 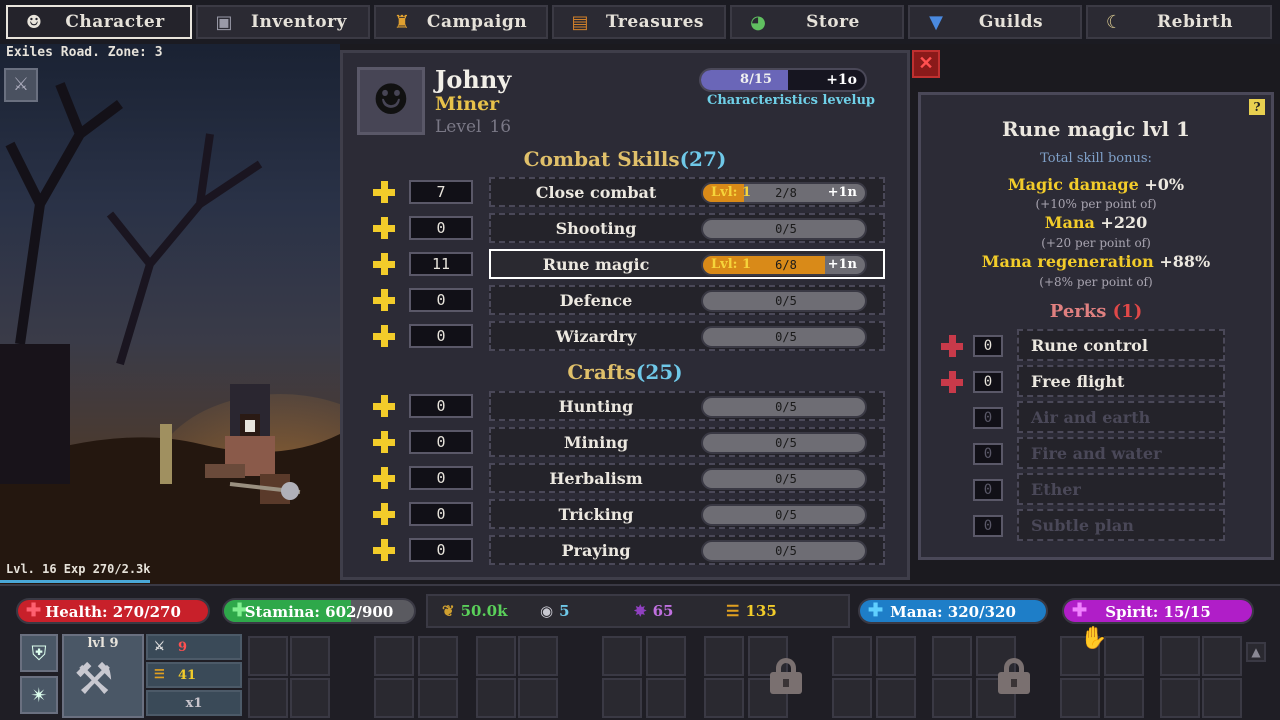 What do you see at coordinates (687, 336) in the screenshot?
I see `skill-button: Wizardry 0/5` at bounding box center [687, 336].